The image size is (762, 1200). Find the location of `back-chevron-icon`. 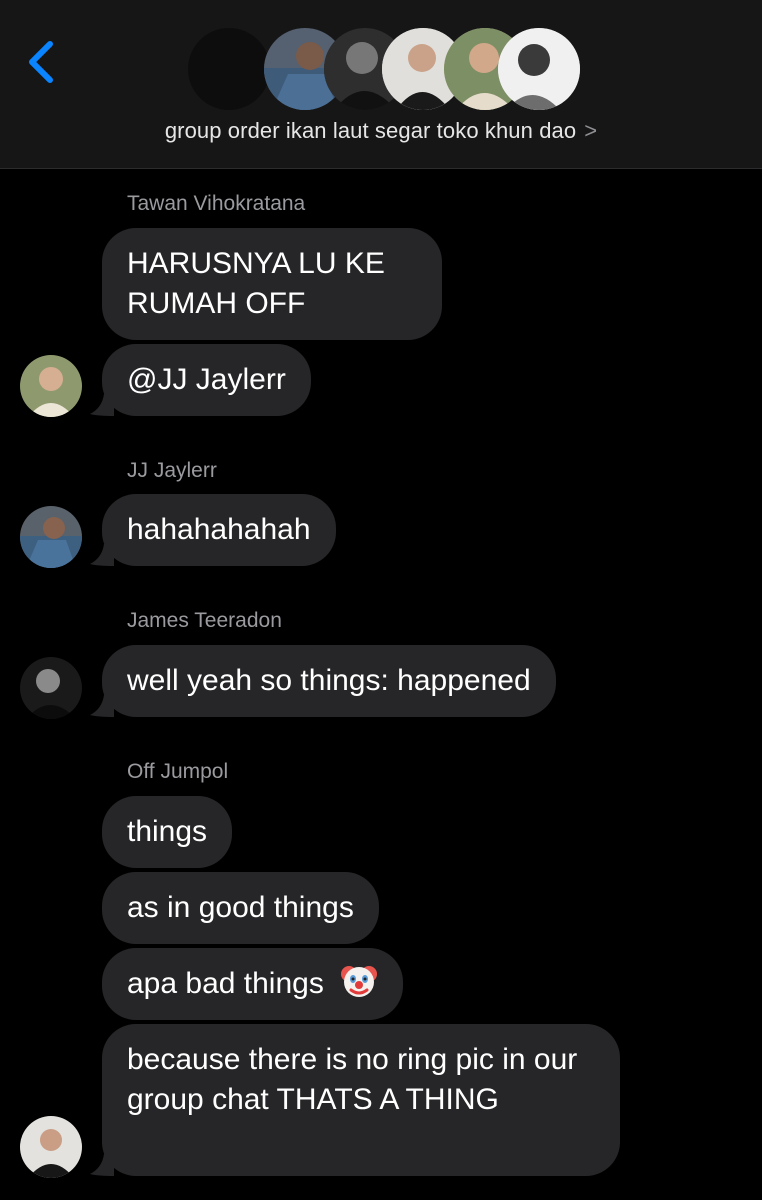

back-chevron-icon is located at coordinates (42, 62).